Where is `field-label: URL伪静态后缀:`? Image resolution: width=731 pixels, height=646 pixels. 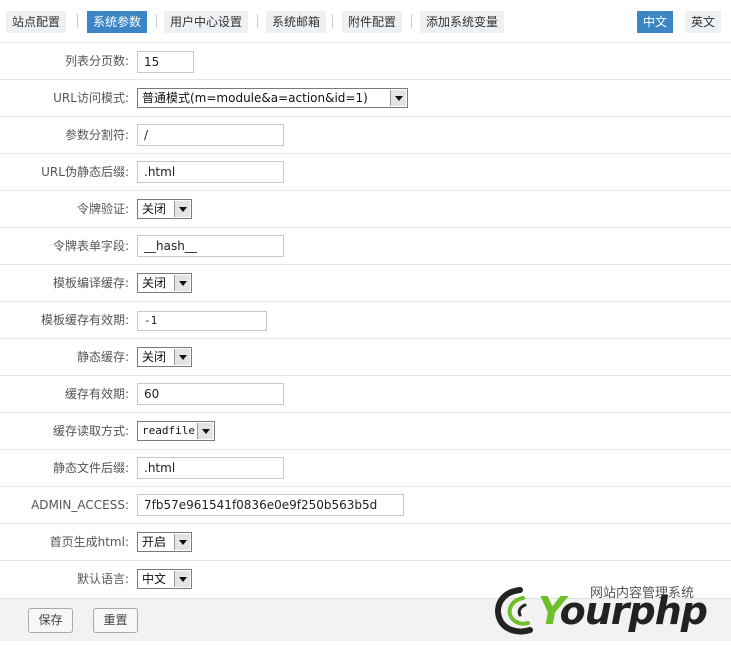 field-label: URL伪静态后缀: is located at coordinates (85, 172).